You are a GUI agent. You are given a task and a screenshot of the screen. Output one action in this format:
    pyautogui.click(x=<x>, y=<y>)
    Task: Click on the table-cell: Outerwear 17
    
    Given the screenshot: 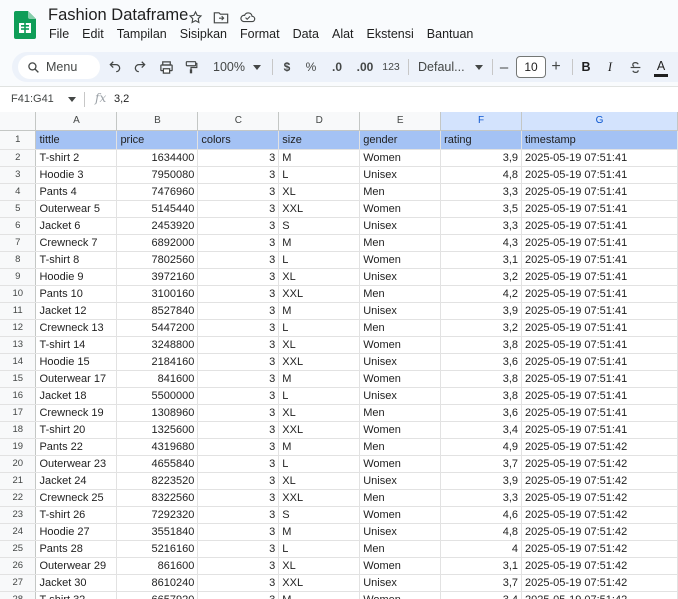 What is the action you would take?
    pyautogui.click(x=76, y=379)
    